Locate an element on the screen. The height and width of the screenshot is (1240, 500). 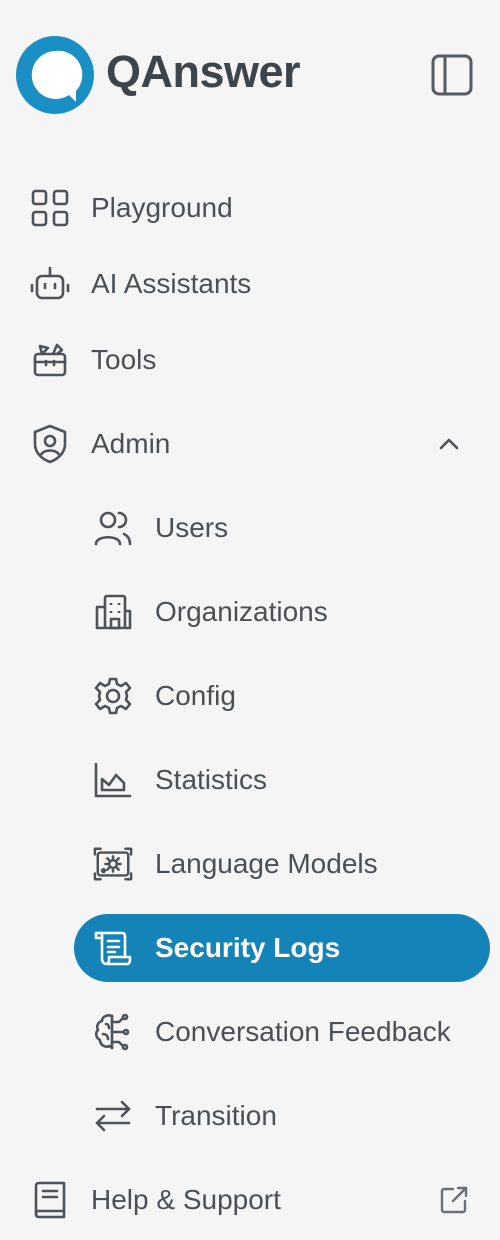
nav-label: Statistics is located at coordinates (211, 779).